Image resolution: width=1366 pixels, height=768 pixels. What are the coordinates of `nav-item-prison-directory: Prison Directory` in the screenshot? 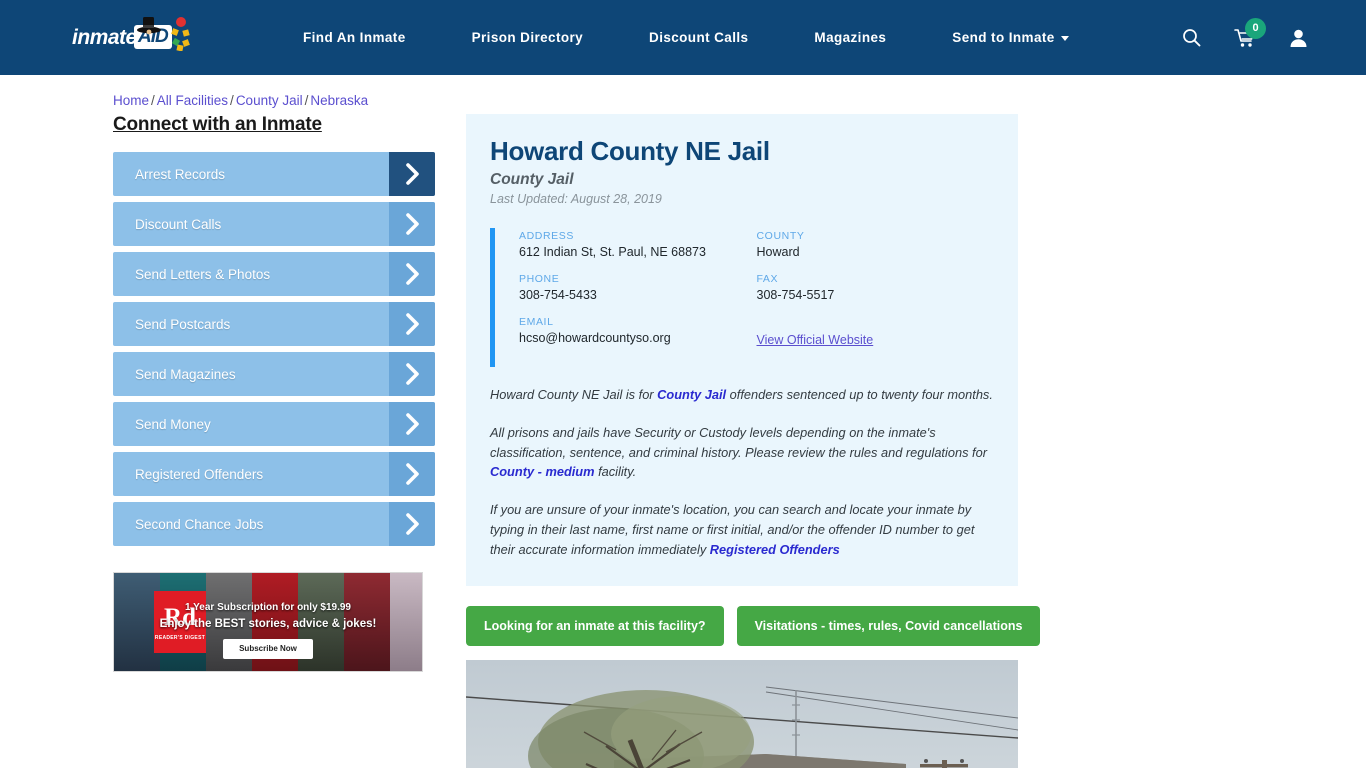 It's located at (527, 37).